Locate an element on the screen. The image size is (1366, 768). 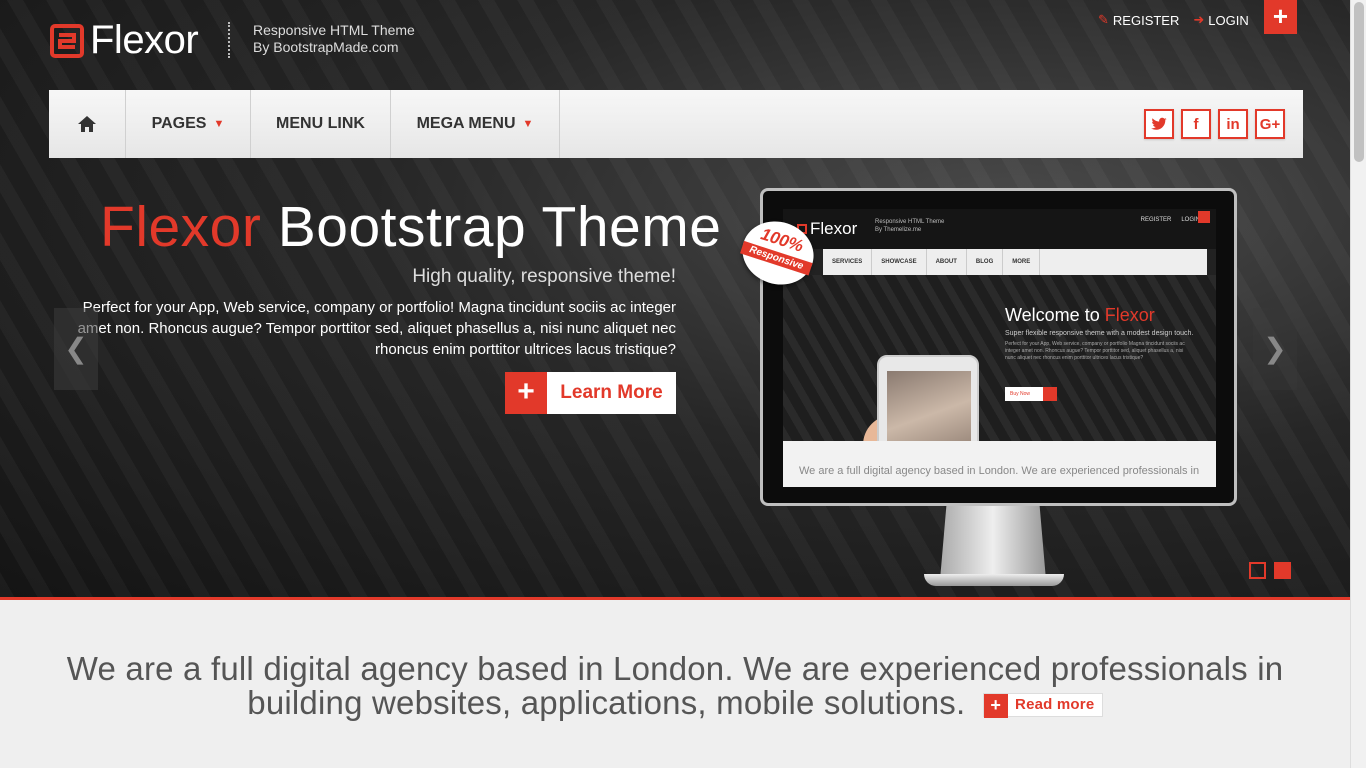
hero-title: Flexor Bootstrap Theme is located at coordinates (410, 227).